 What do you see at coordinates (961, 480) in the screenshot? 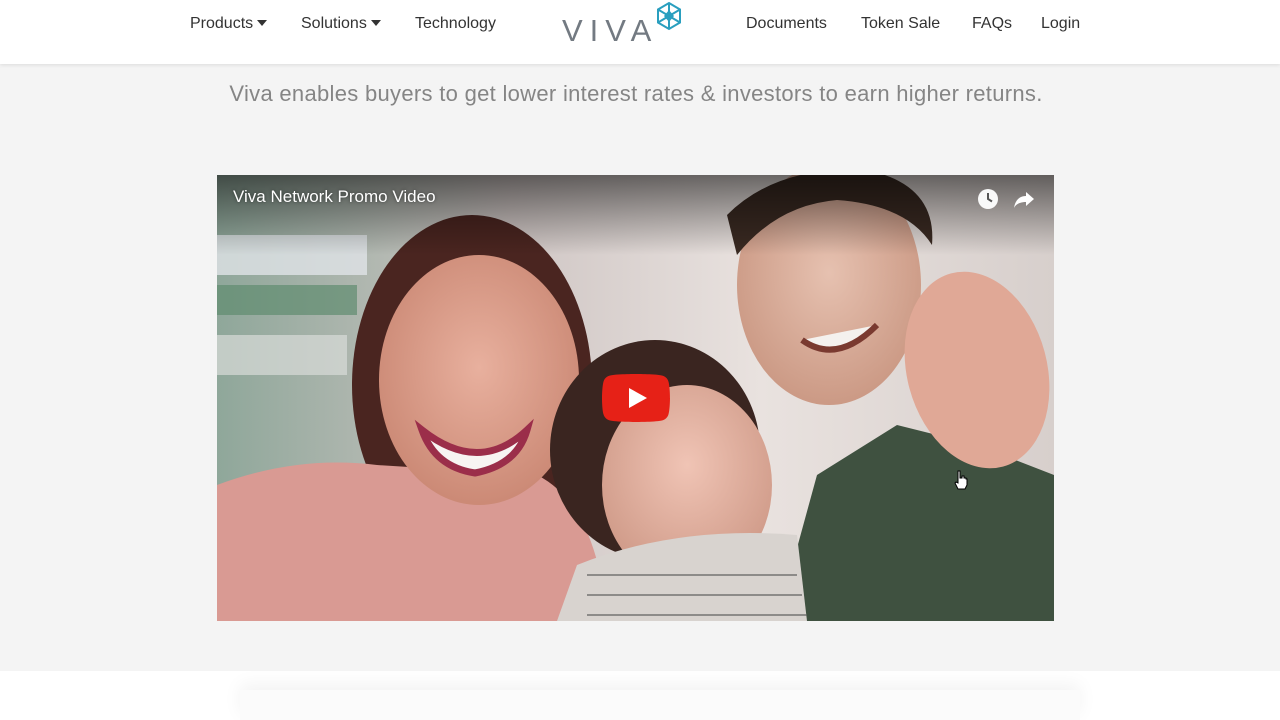
I see `hand-cursor-icon` at bounding box center [961, 480].